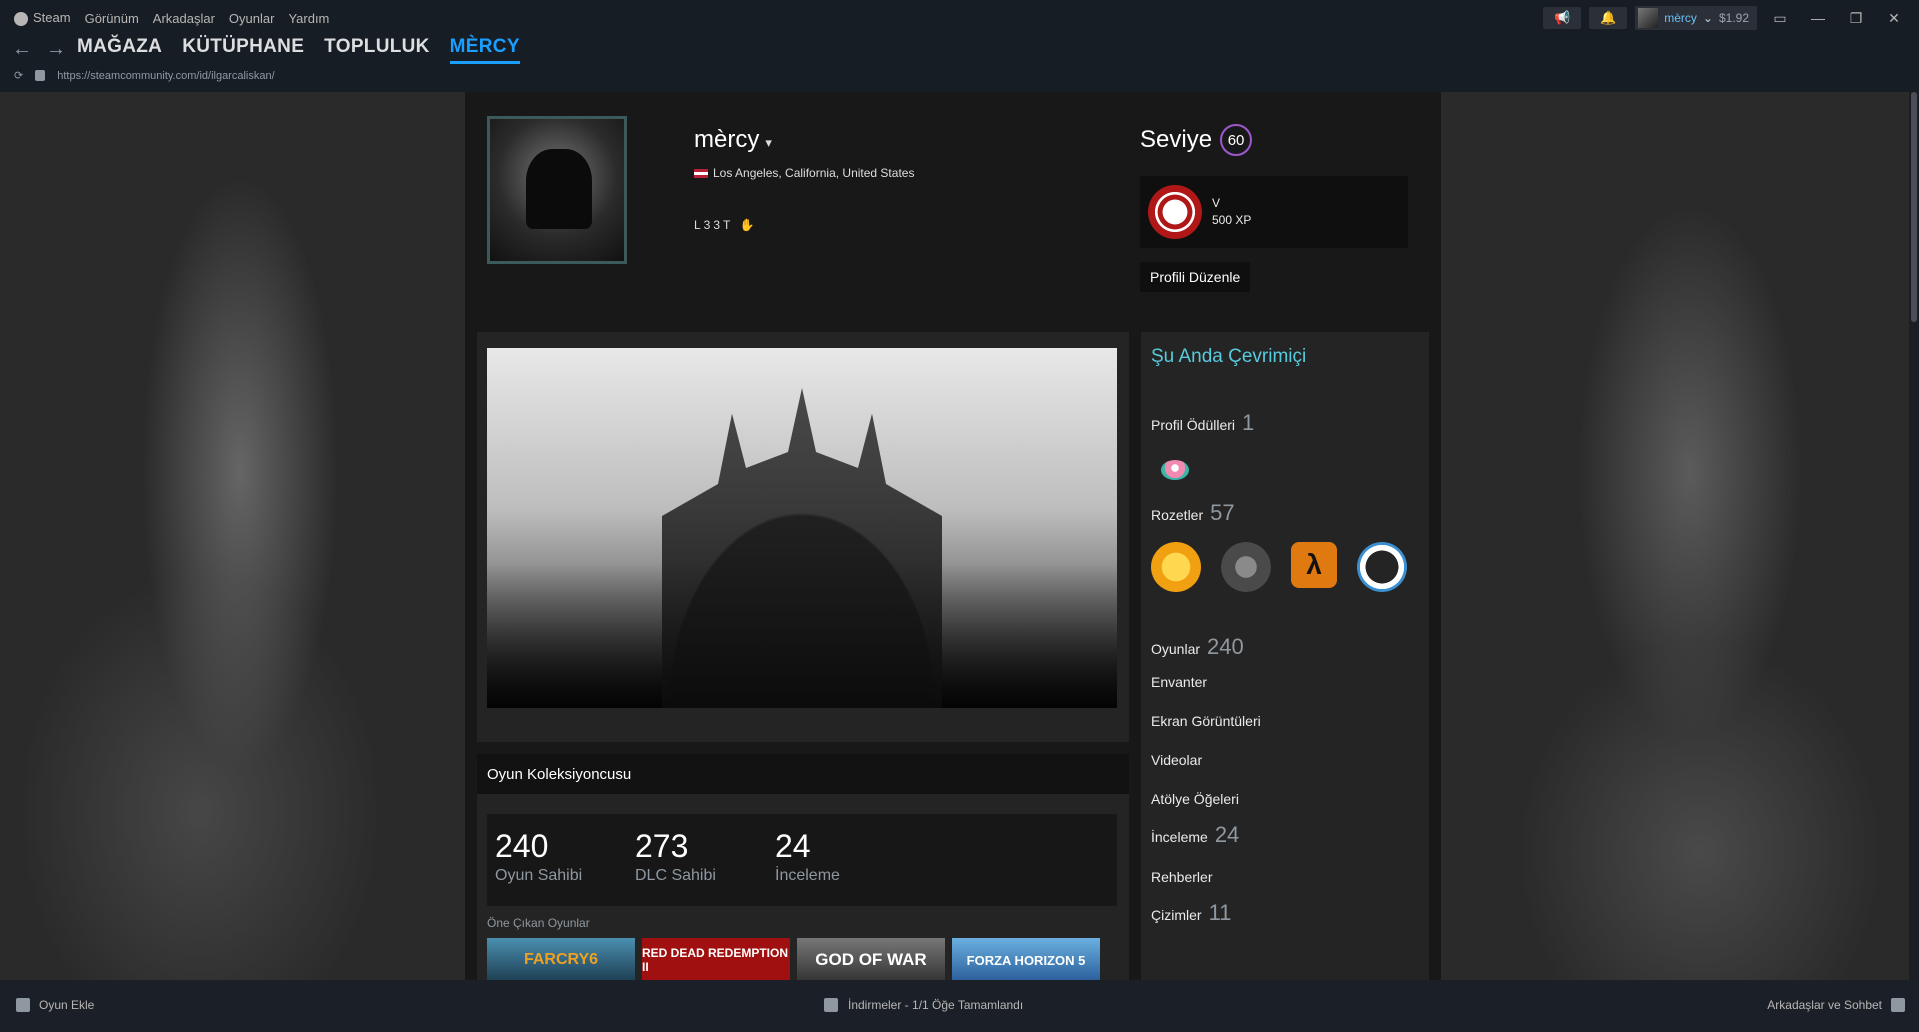 This screenshot has width=1919, height=1032. Describe the element at coordinates (1707, 18) in the screenshot. I see `chevron-down-icon: ⌄` at that location.